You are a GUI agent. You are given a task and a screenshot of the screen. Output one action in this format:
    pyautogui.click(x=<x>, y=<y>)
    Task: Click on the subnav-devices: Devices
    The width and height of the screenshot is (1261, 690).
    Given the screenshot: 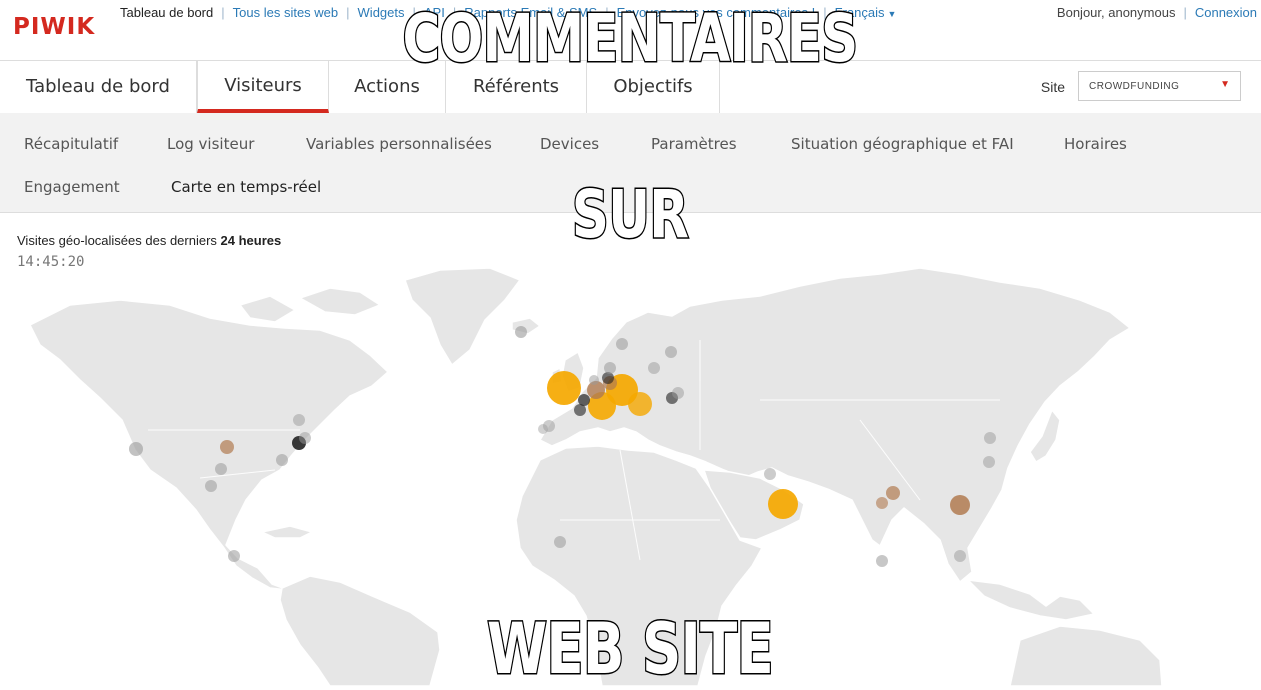 What is the action you would take?
    pyautogui.click(x=569, y=144)
    